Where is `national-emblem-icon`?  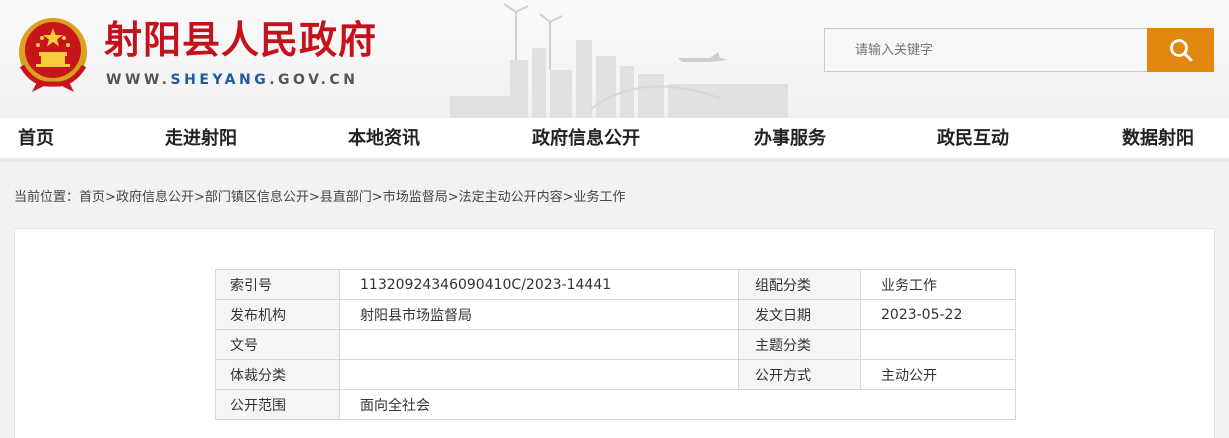
national-emblem-icon is located at coordinates (53, 55).